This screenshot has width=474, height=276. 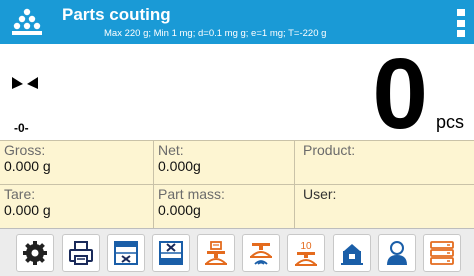 I want to click on tare-weighing-icon, so click(x=352, y=254).